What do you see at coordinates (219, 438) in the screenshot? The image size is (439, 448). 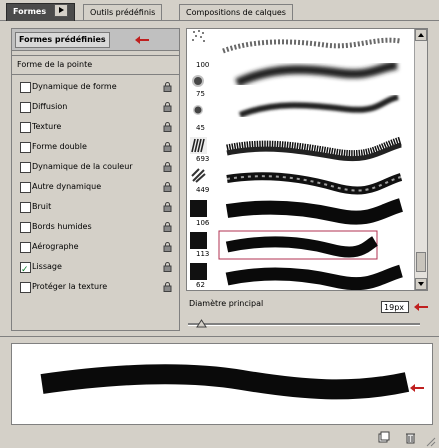 I see `bottom-toolbar` at bounding box center [219, 438].